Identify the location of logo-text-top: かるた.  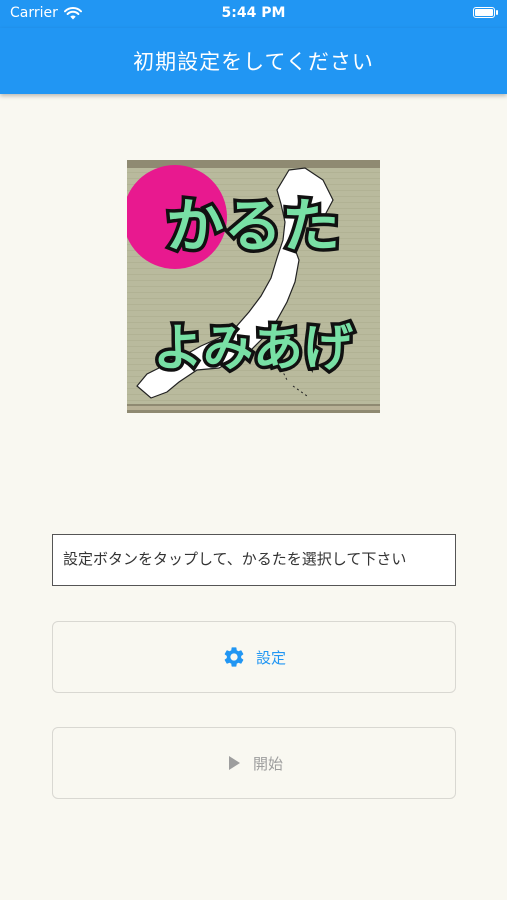
(253, 226).